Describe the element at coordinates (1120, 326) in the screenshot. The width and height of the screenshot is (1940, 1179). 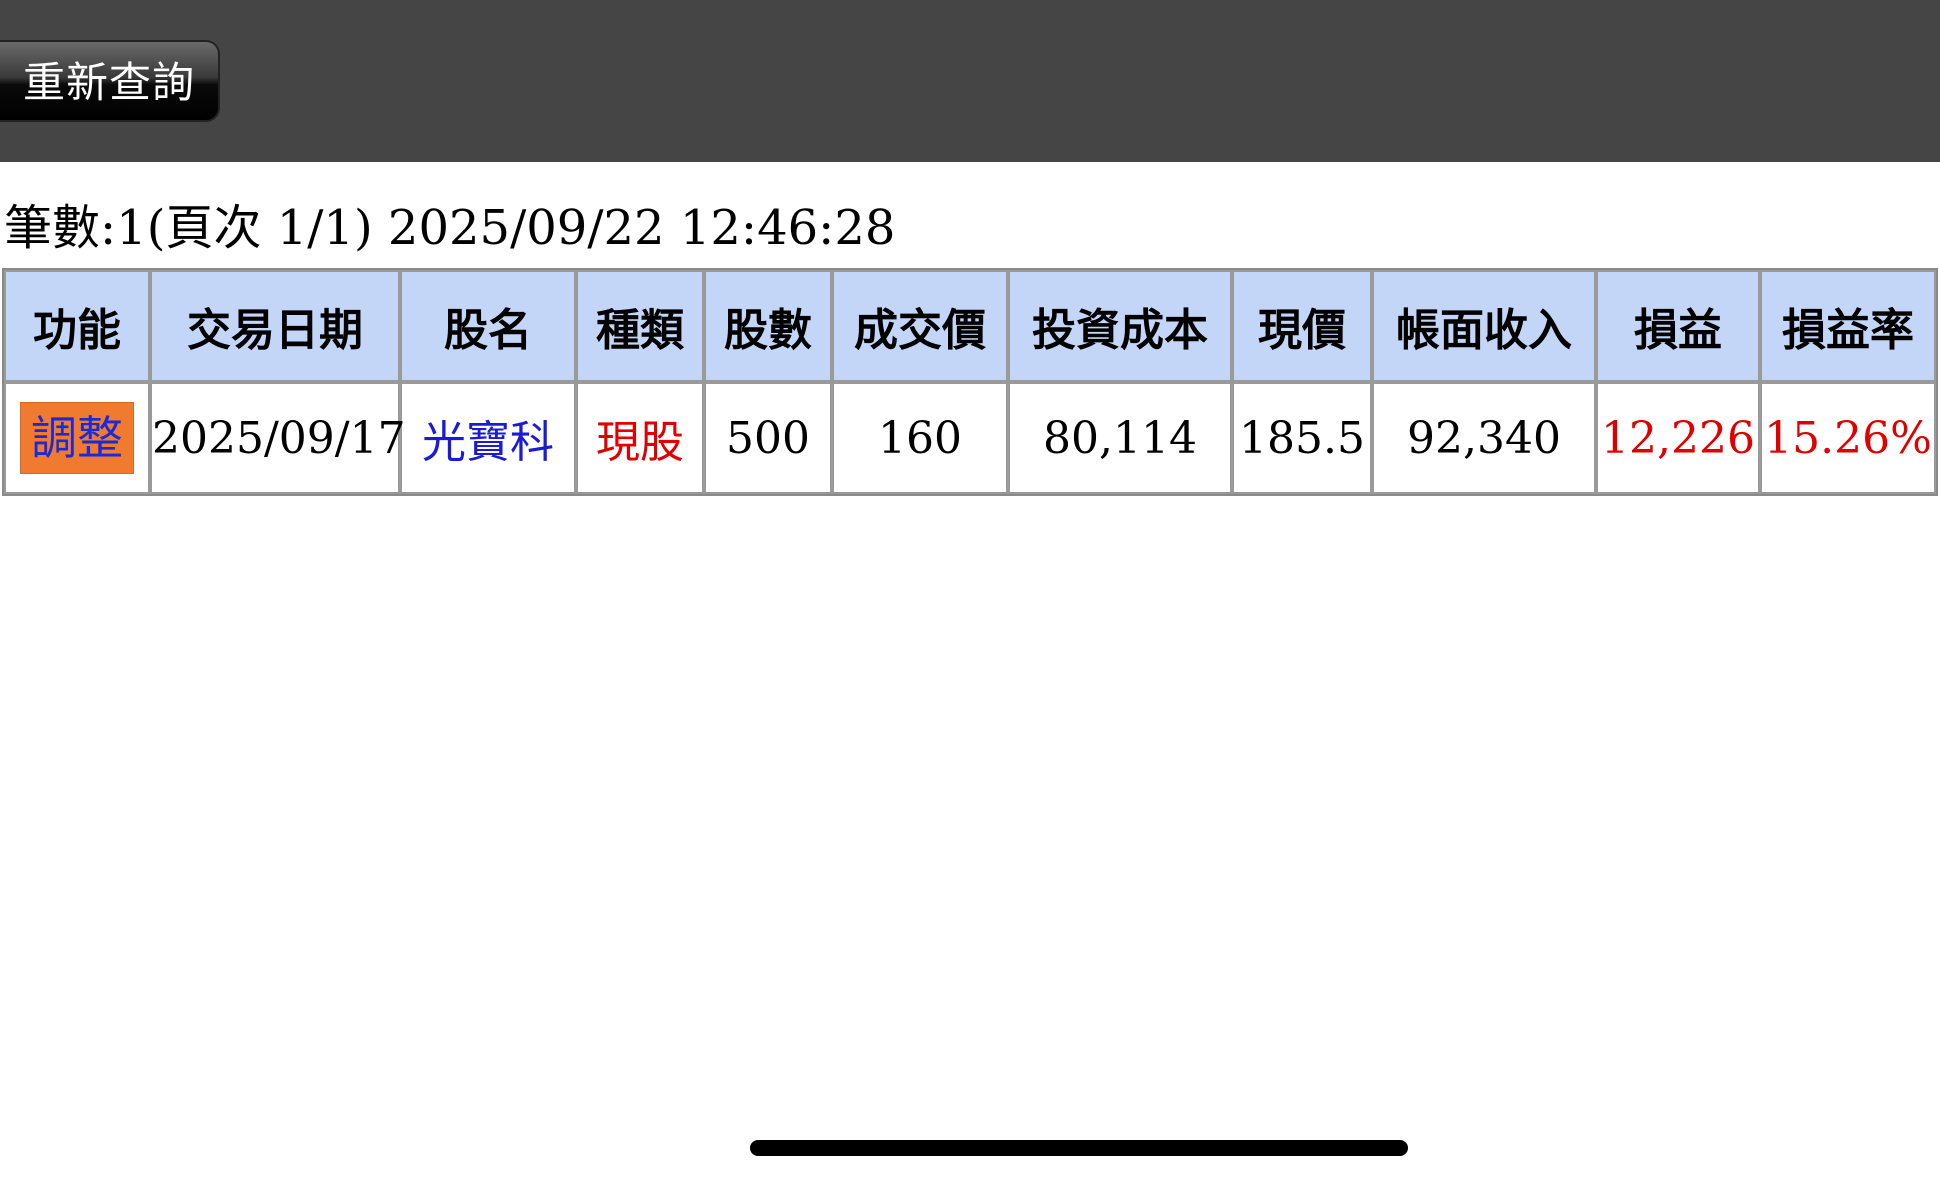
I see `header-investment-cost: 投資成本` at that location.